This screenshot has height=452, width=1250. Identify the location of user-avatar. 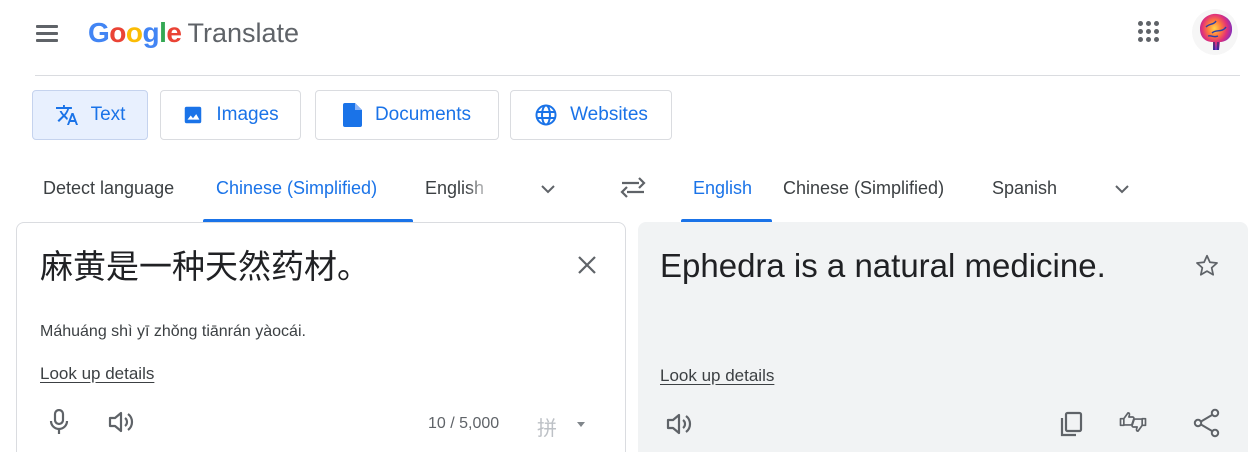
(1215, 32).